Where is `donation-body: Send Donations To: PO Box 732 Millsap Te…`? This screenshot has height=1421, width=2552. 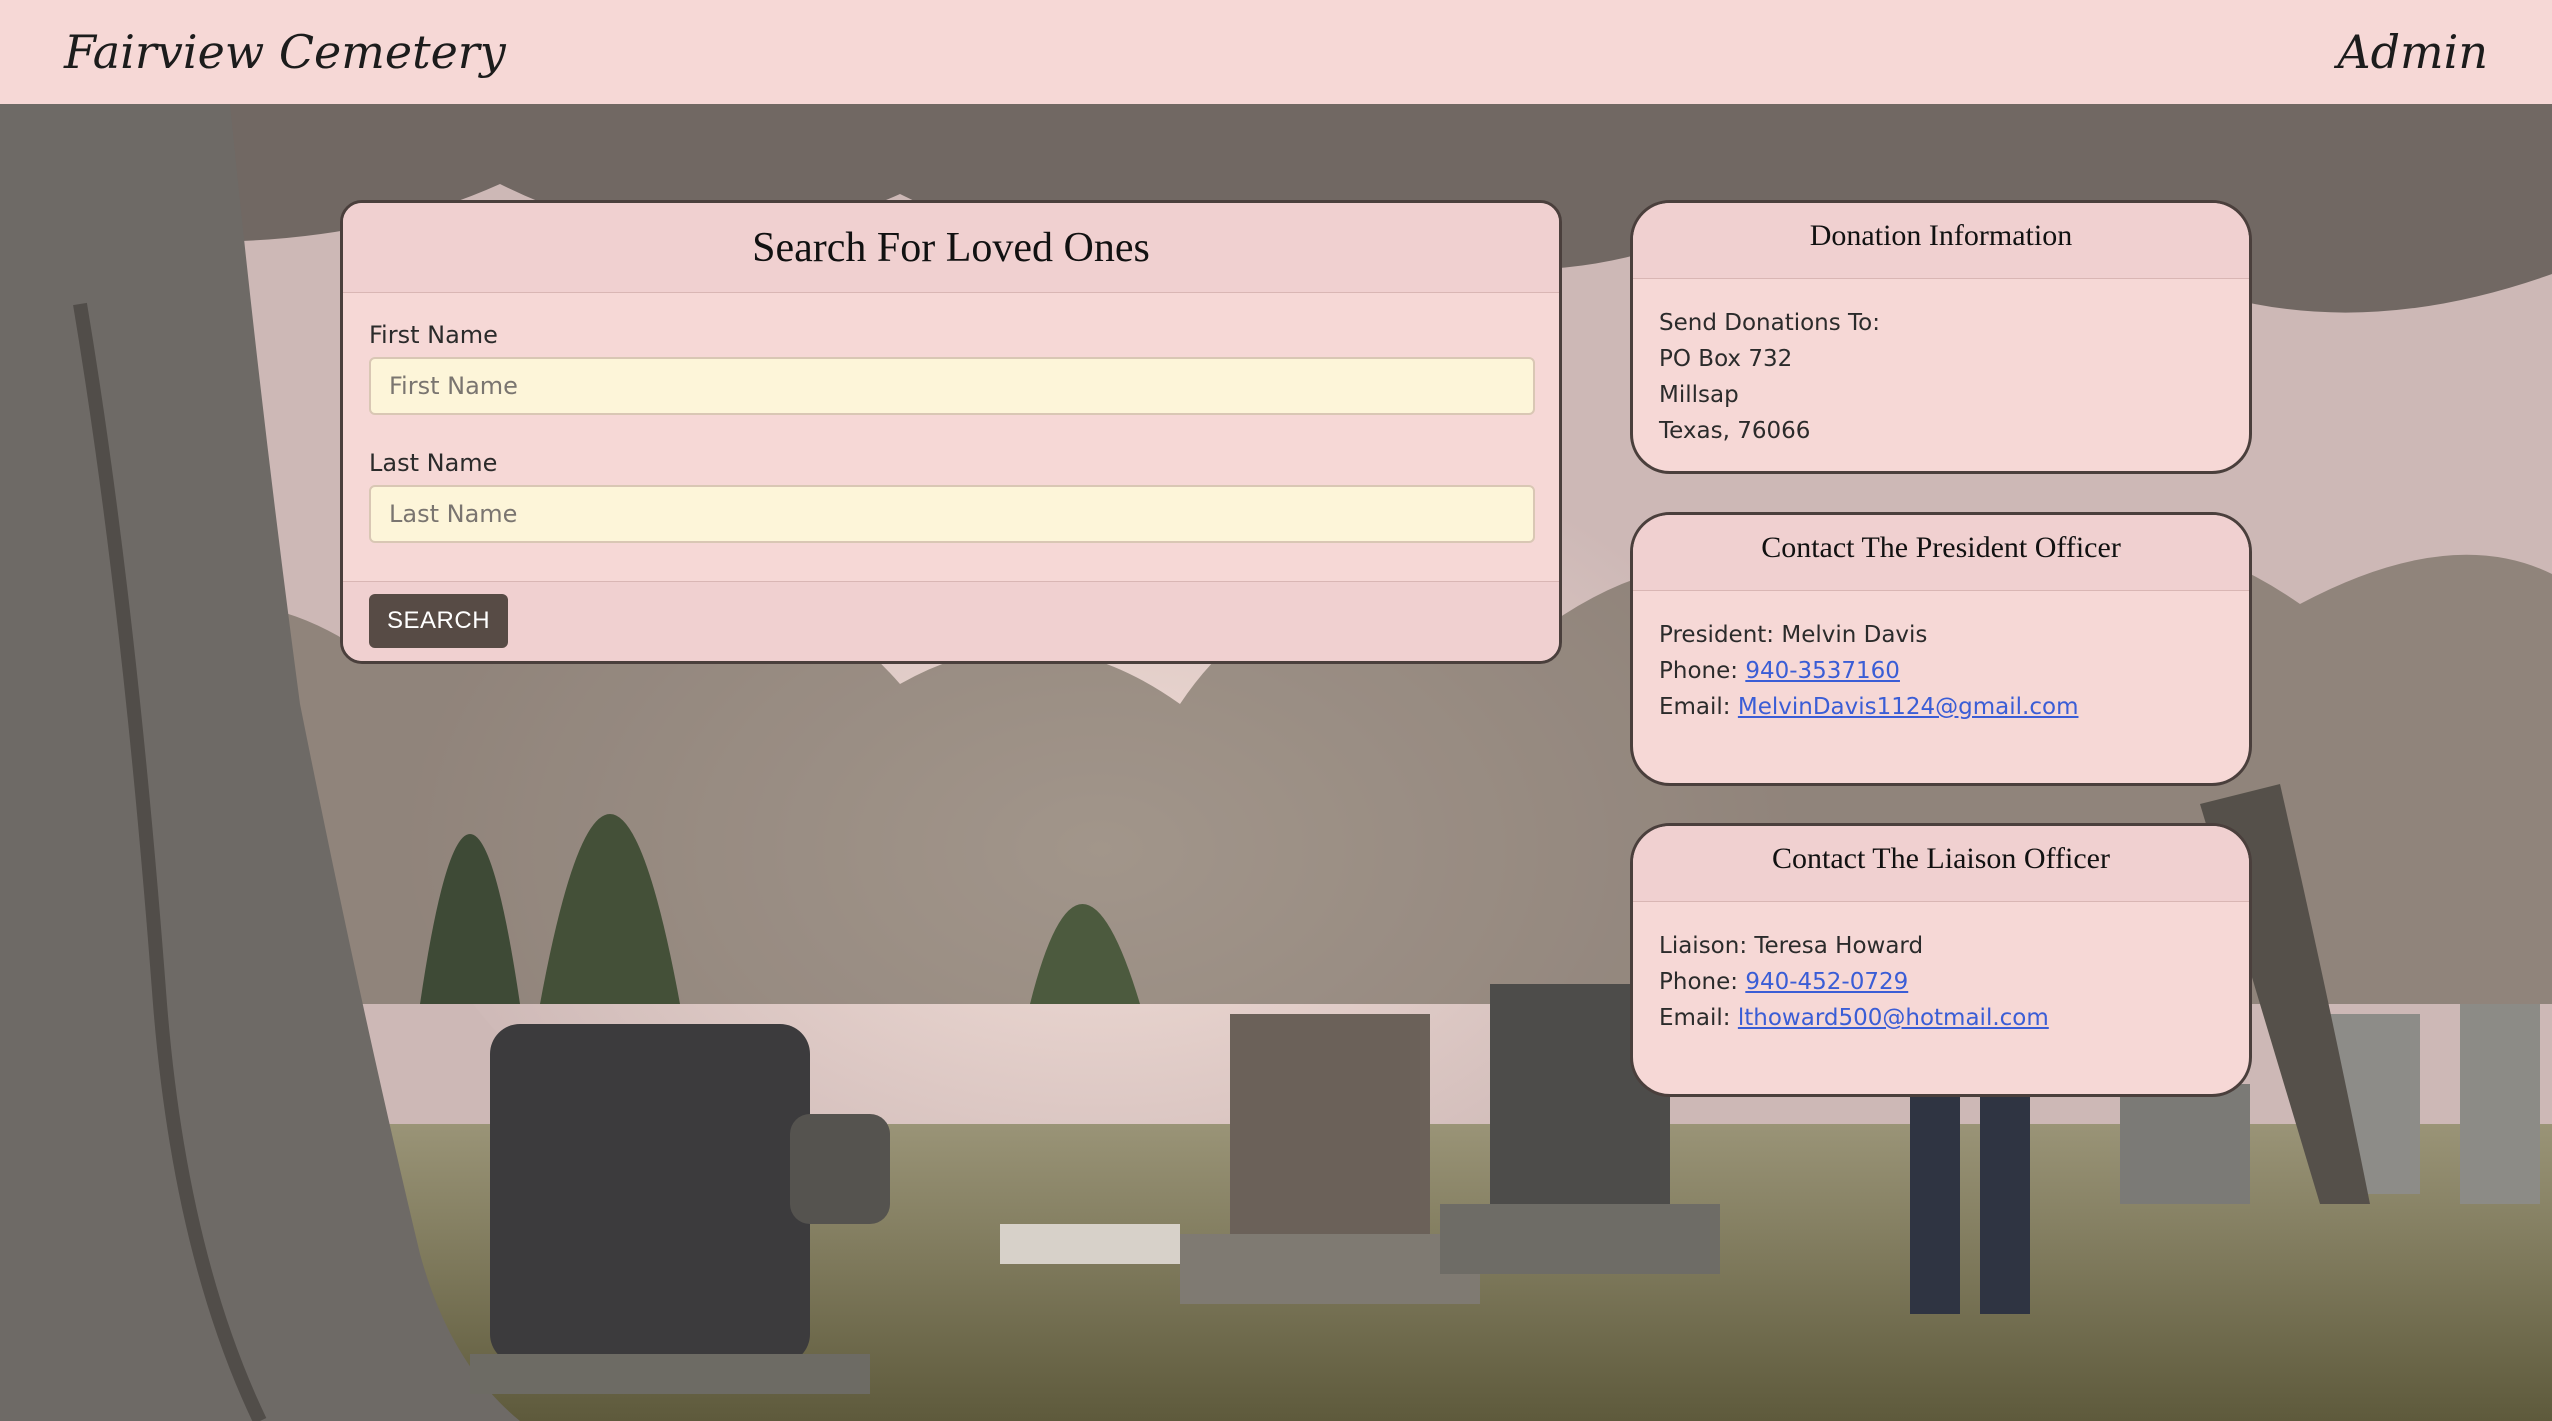 donation-body: Send Donations To: PO Box 732 Millsap Te… is located at coordinates (1941, 375).